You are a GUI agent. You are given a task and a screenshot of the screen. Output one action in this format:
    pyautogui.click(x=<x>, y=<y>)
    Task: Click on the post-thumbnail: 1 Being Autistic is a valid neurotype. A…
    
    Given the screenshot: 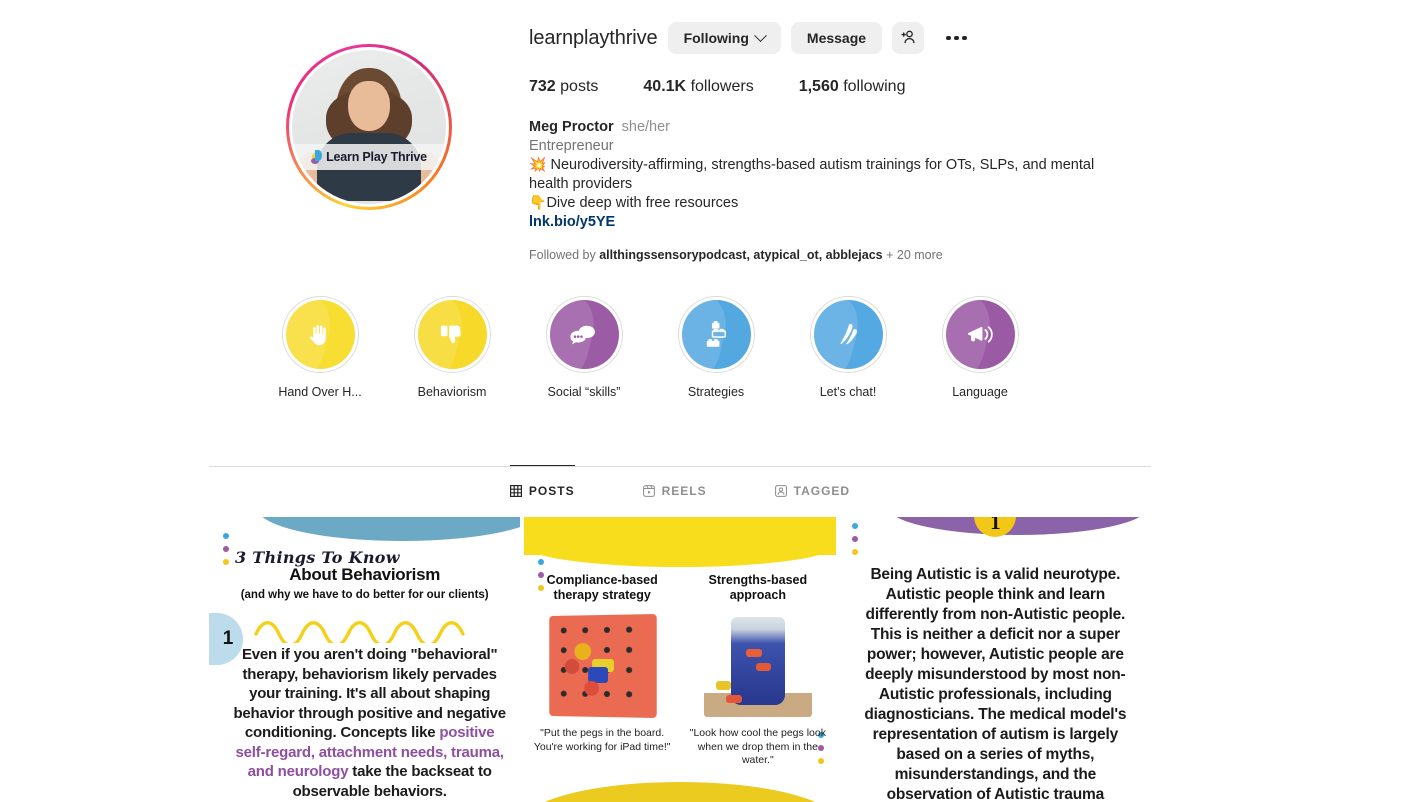 What is the action you would take?
    pyautogui.click(x=995, y=659)
    